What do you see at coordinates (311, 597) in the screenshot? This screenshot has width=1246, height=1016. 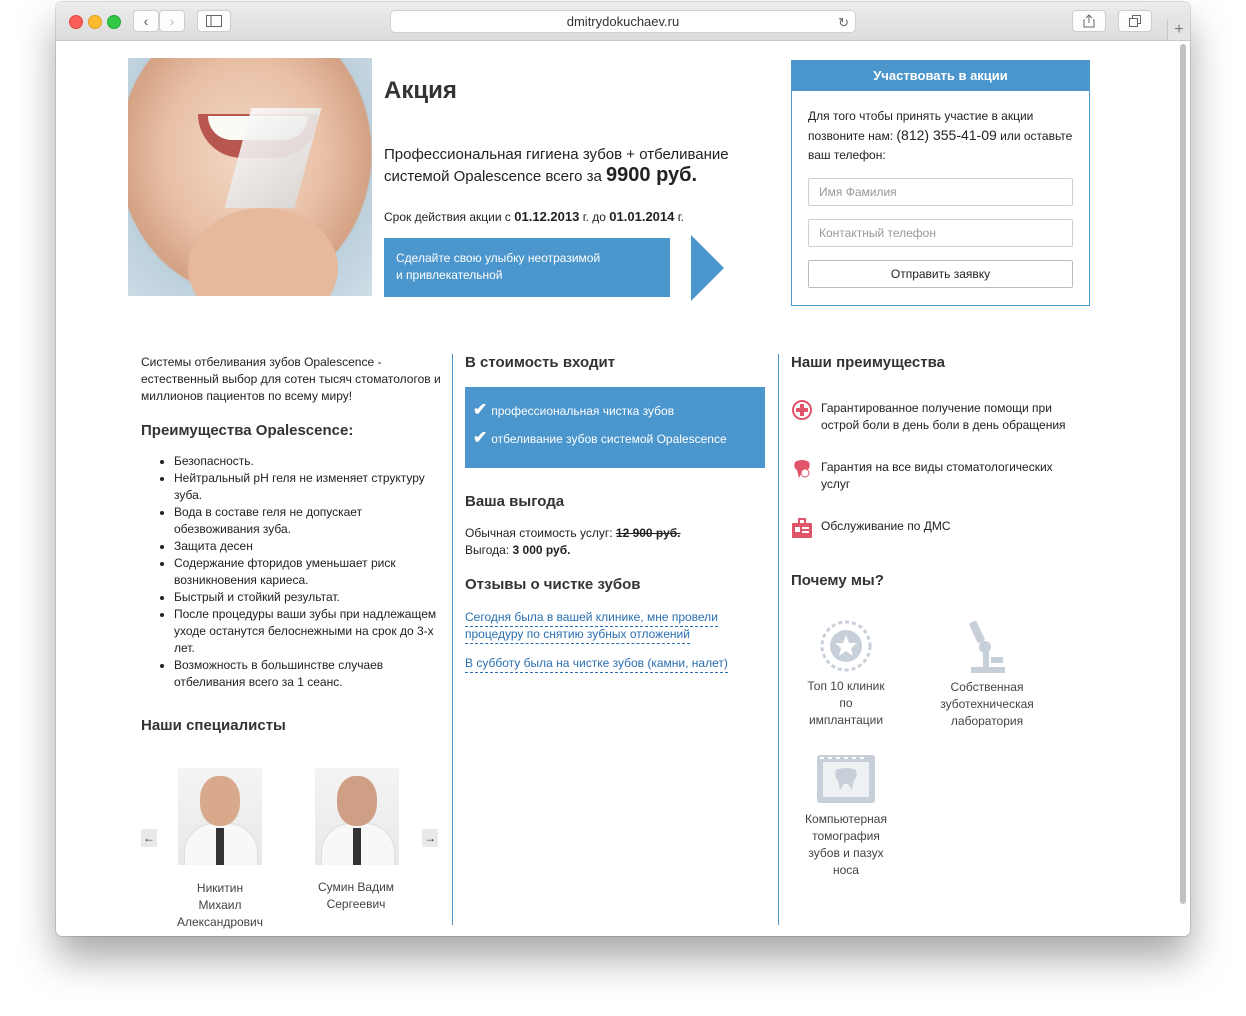 I see `list-item: Быстрый и стойкий результат.` at bounding box center [311, 597].